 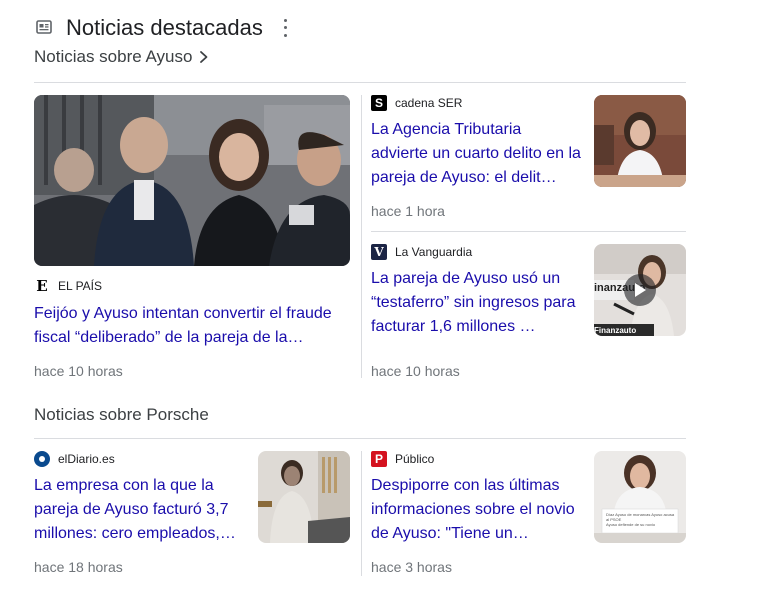 I want to click on more-vert-icon, so click(x=285, y=28).